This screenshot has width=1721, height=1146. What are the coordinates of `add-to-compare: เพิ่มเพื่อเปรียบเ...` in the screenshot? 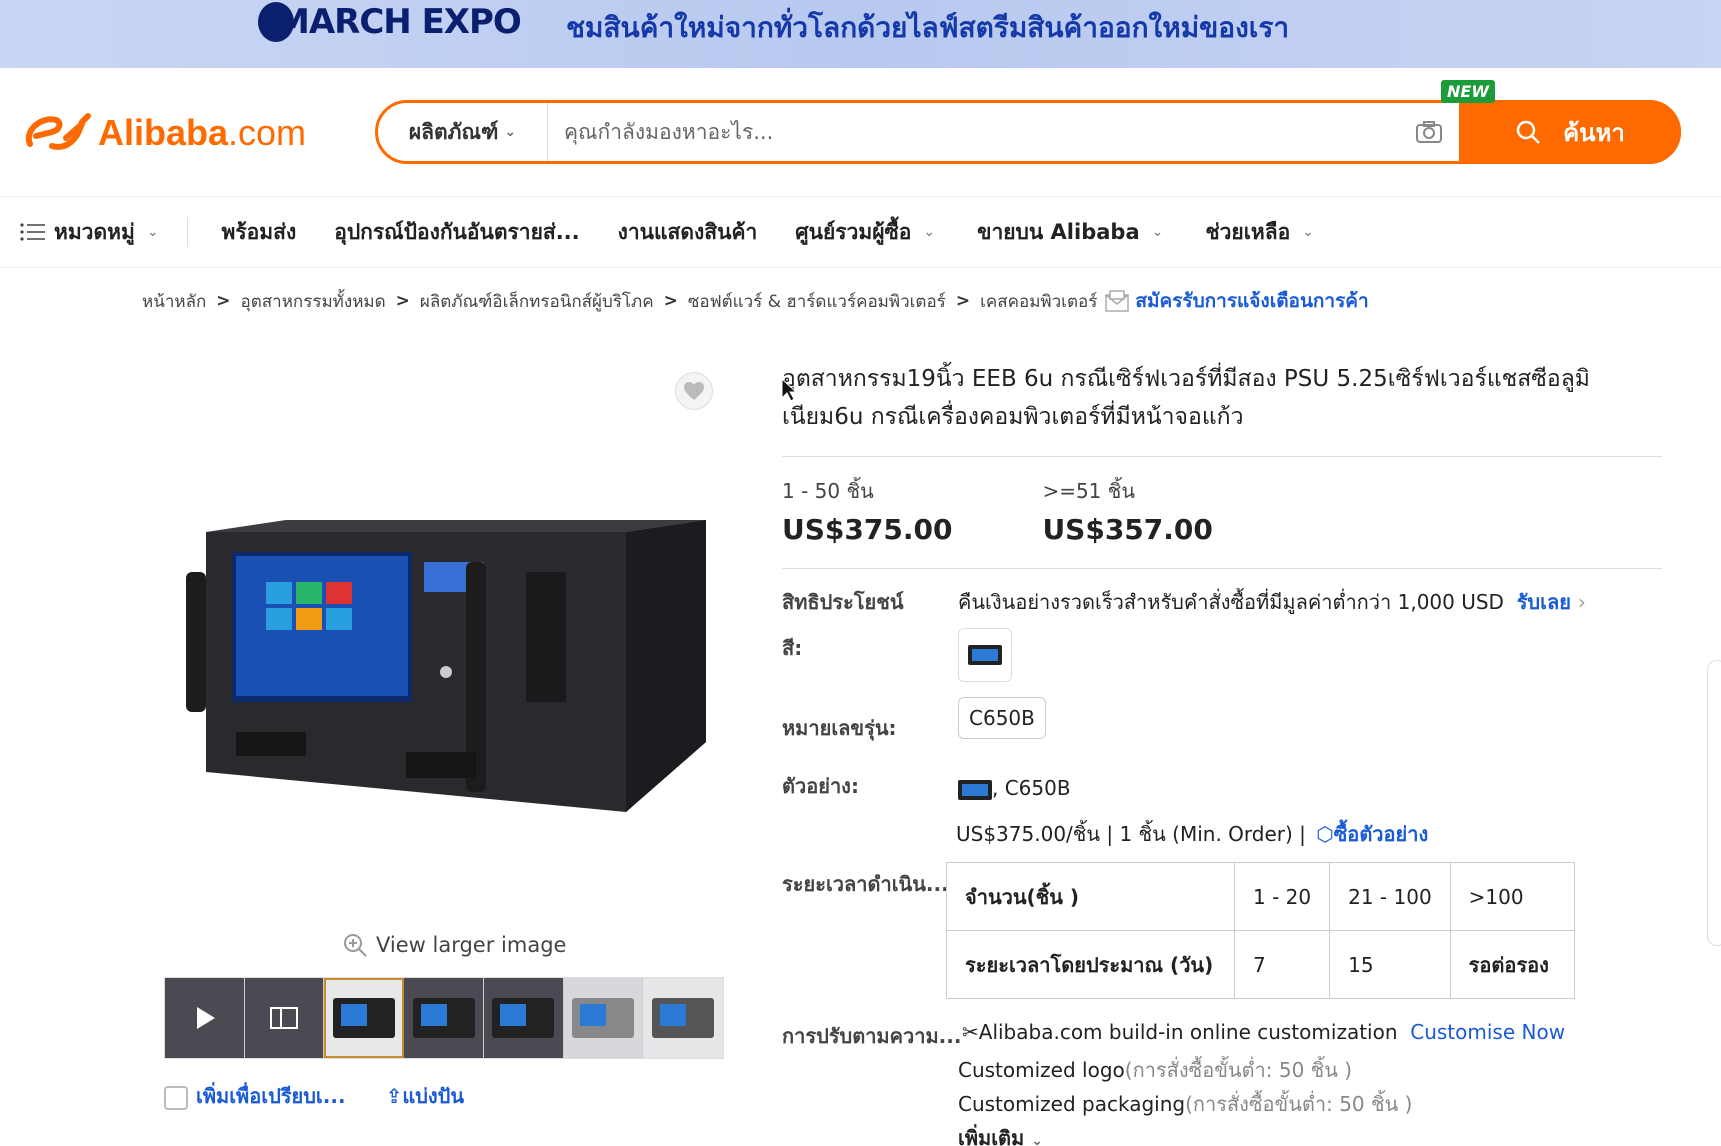 It's located at (255, 1096).